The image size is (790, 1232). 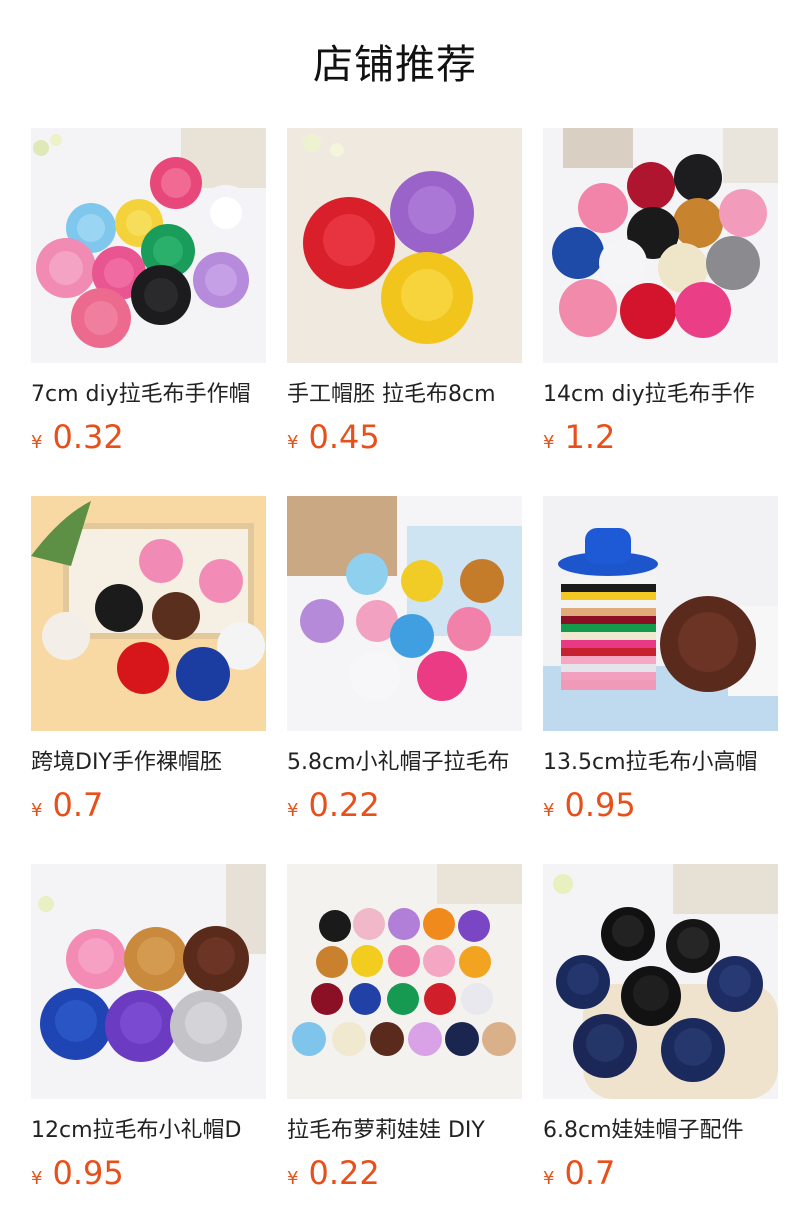 I want to click on section-header: 店铺推荐, so click(x=395, y=64).